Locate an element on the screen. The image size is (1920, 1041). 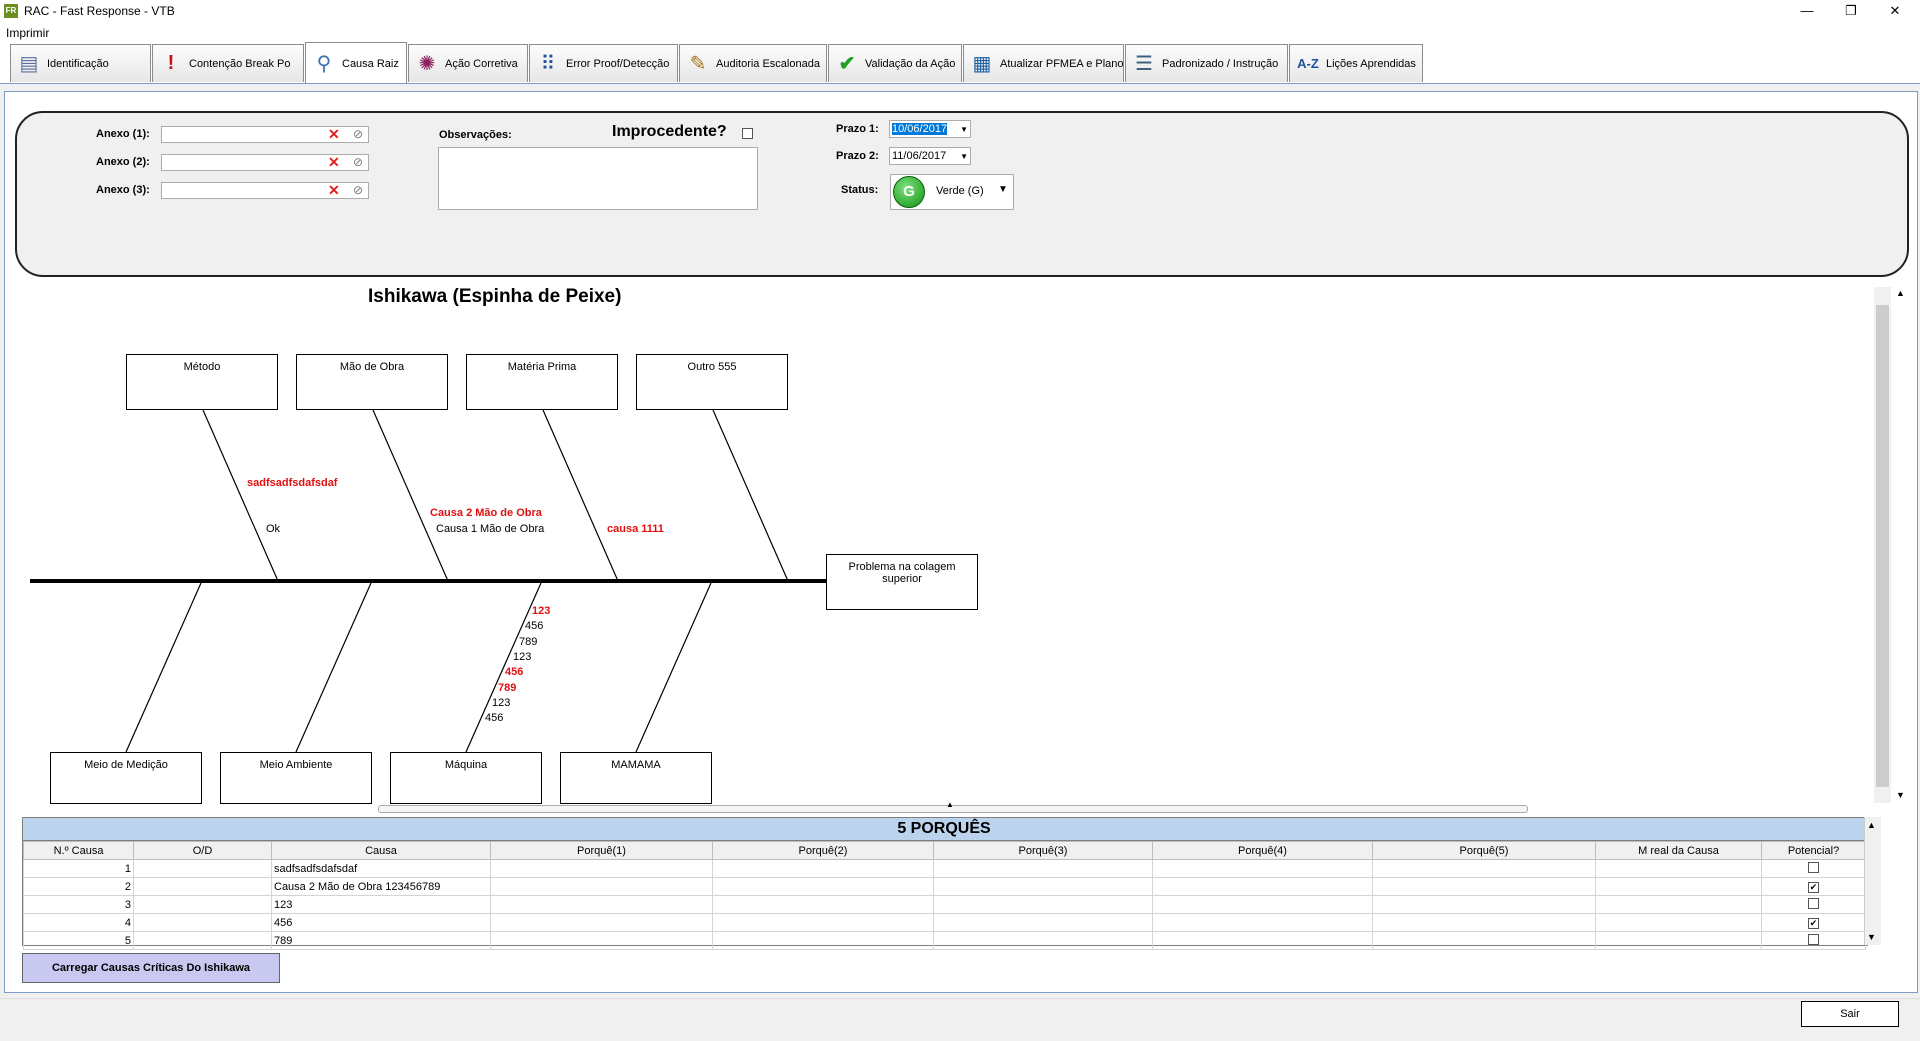
col-header: Porquê(2) is located at coordinates (823, 850).